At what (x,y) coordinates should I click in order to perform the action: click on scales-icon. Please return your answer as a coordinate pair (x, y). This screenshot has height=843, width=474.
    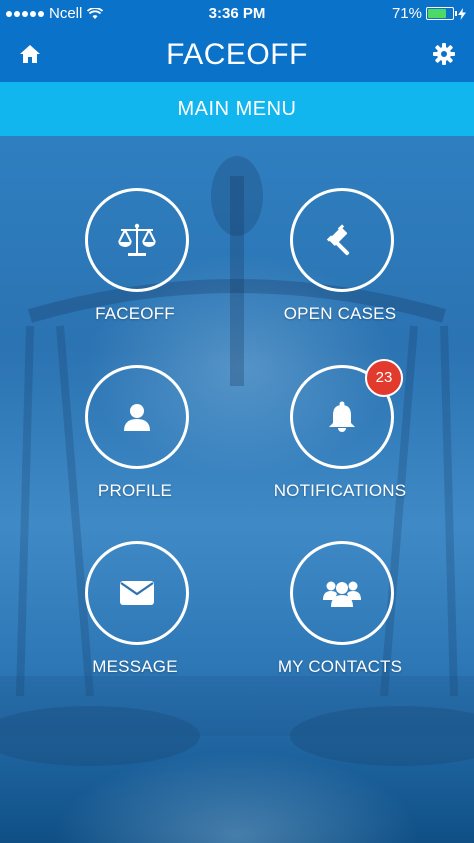
    Looking at the image, I should click on (137, 239).